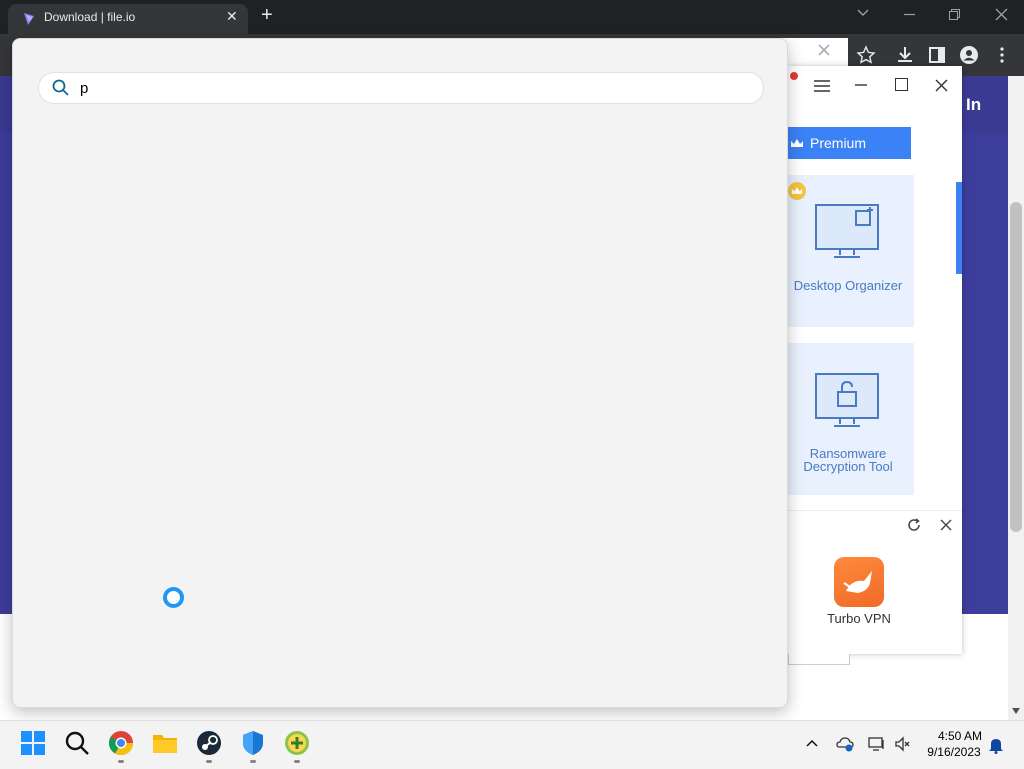 The height and width of the screenshot is (769, 1024). I want to click on scroll-down-arrow-icon, so click(1016, 711).